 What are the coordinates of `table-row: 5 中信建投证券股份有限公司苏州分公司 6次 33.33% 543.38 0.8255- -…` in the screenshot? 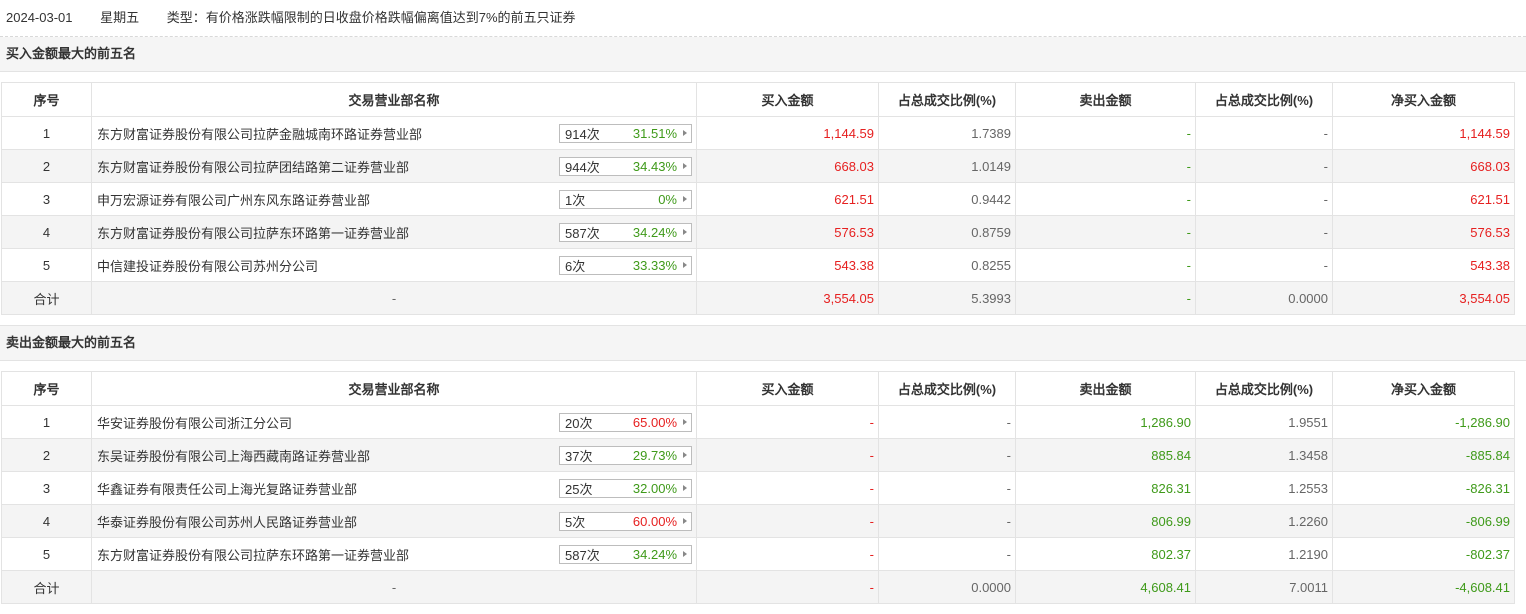 It's located at (758, 265).